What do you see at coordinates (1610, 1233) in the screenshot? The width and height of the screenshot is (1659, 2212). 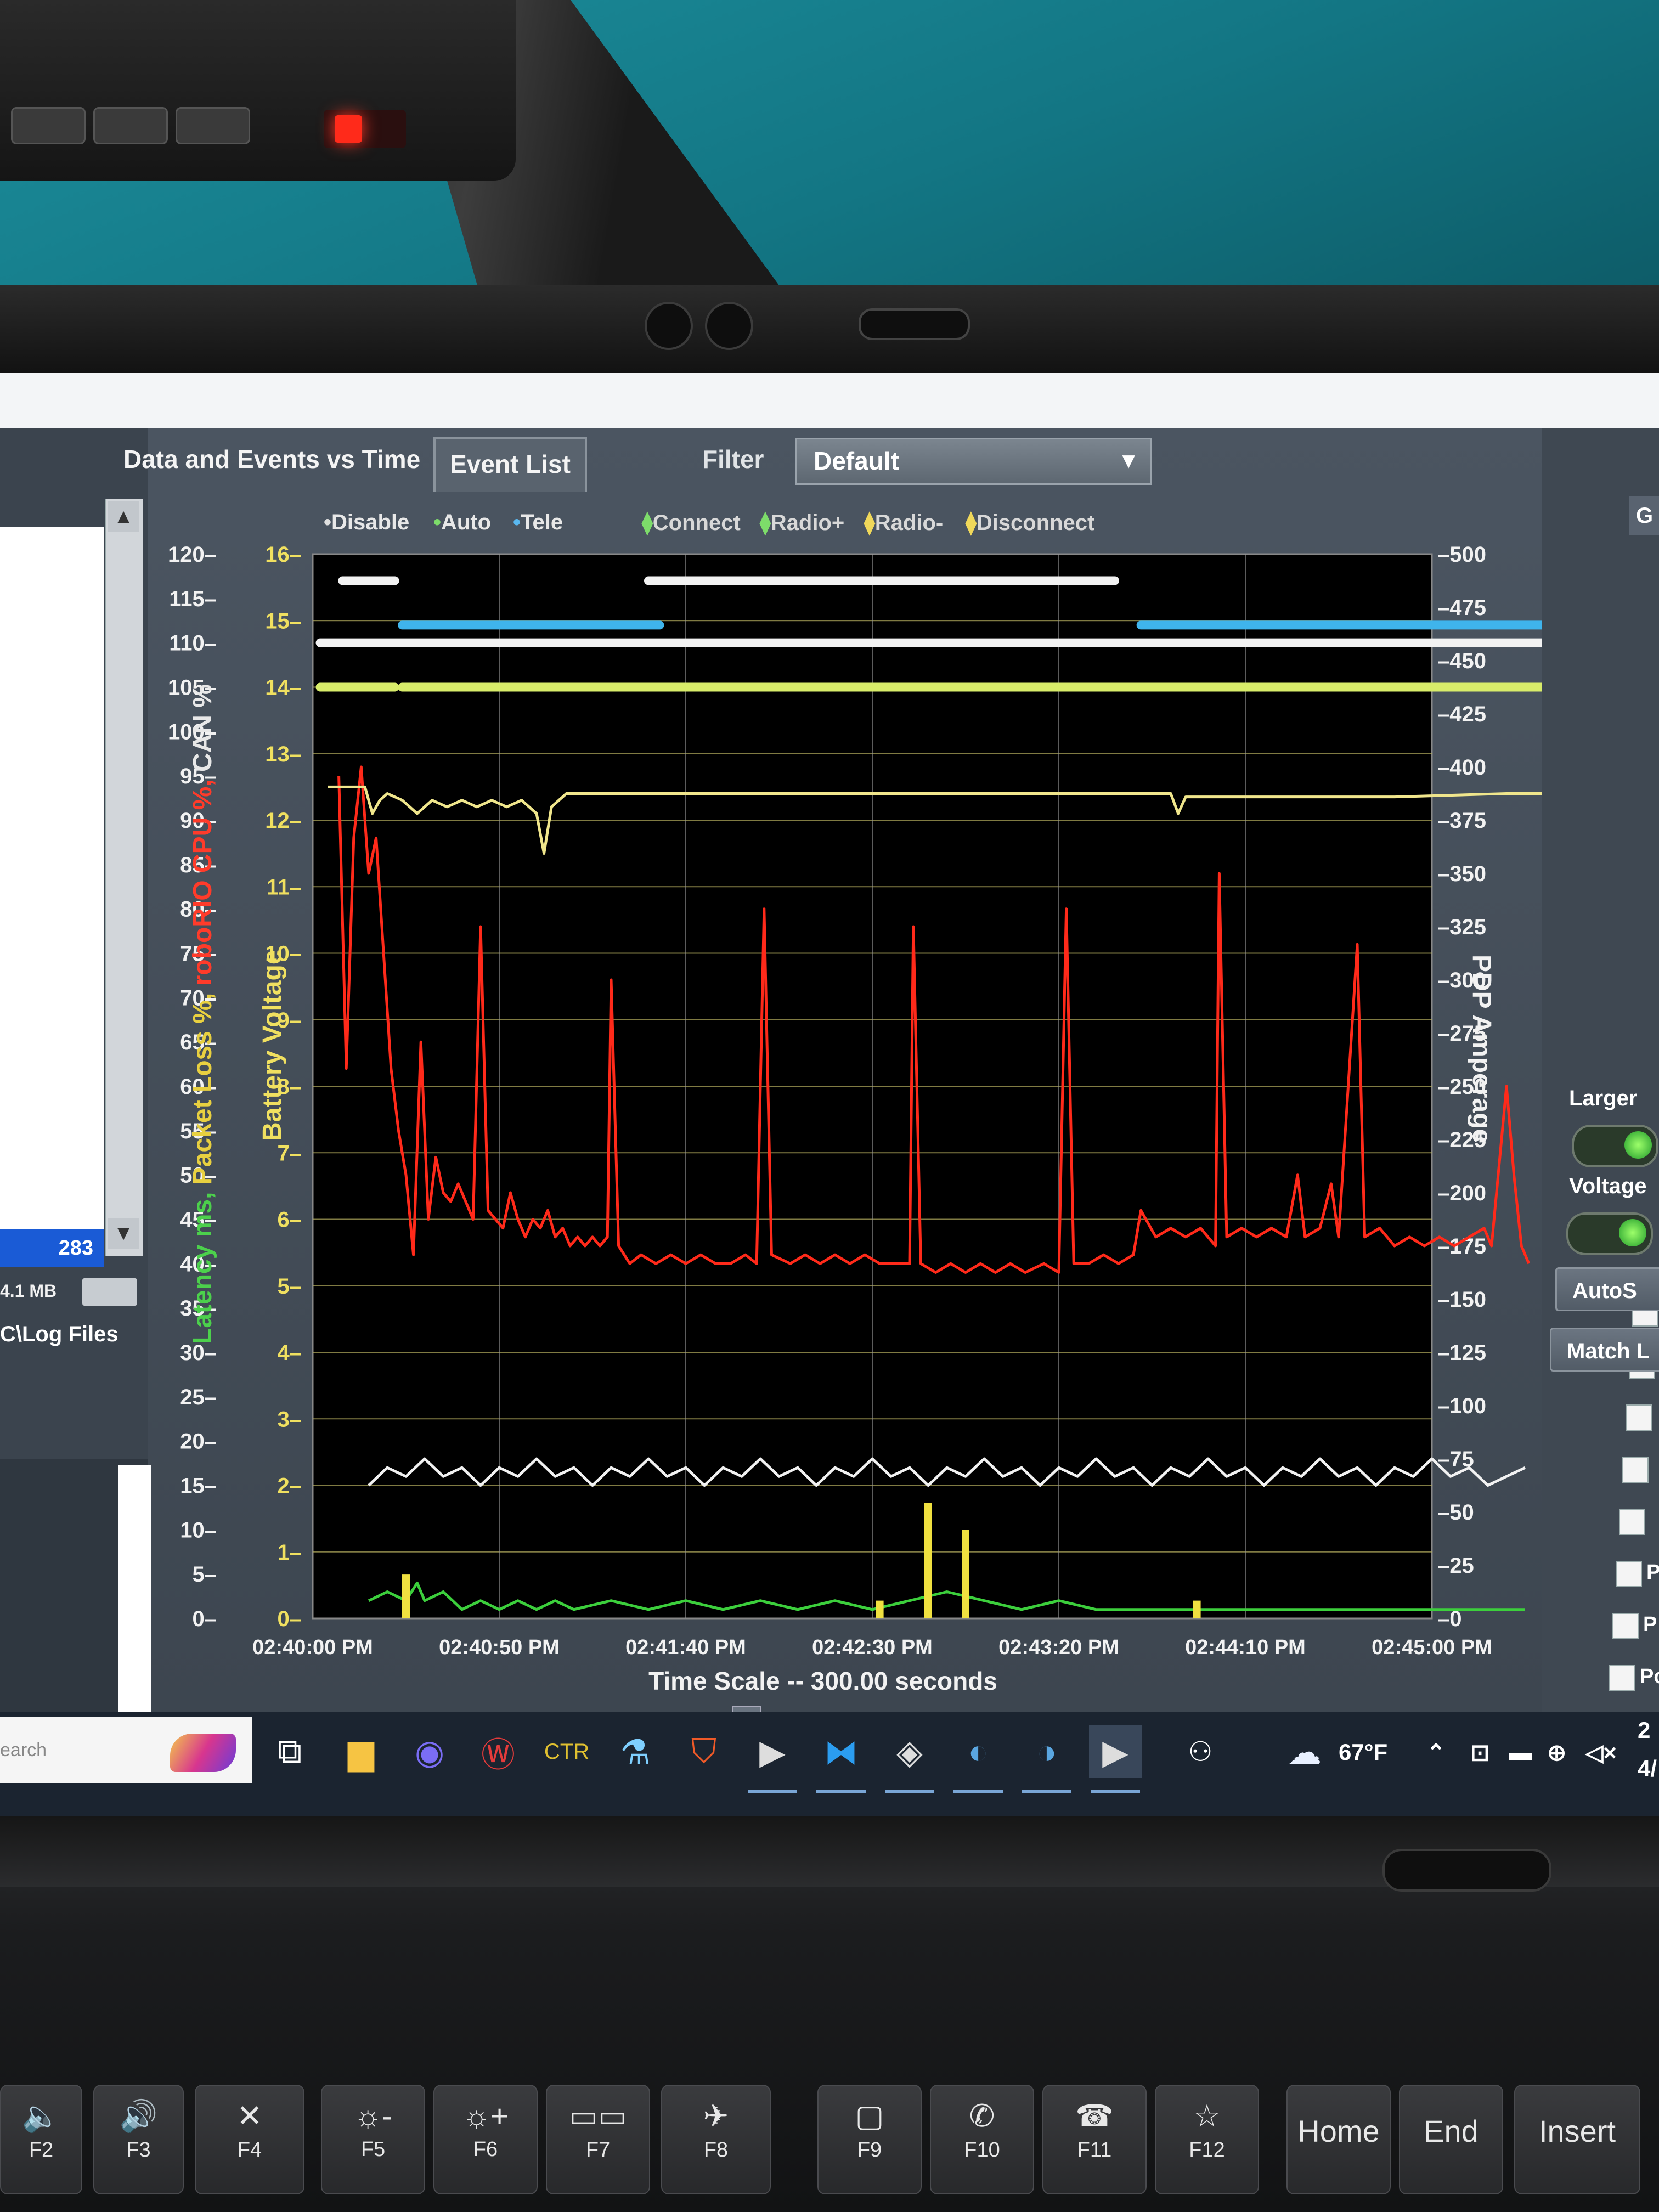 I see `voltage-toggle` at bounding box center [1610, 1233].